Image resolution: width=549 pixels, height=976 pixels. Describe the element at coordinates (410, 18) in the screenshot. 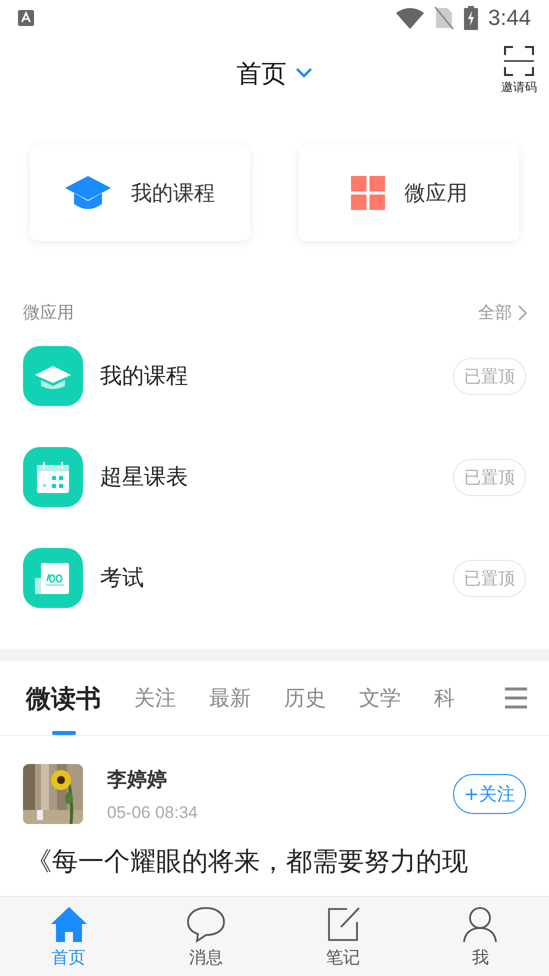

I see `wifi-icon` at that location.